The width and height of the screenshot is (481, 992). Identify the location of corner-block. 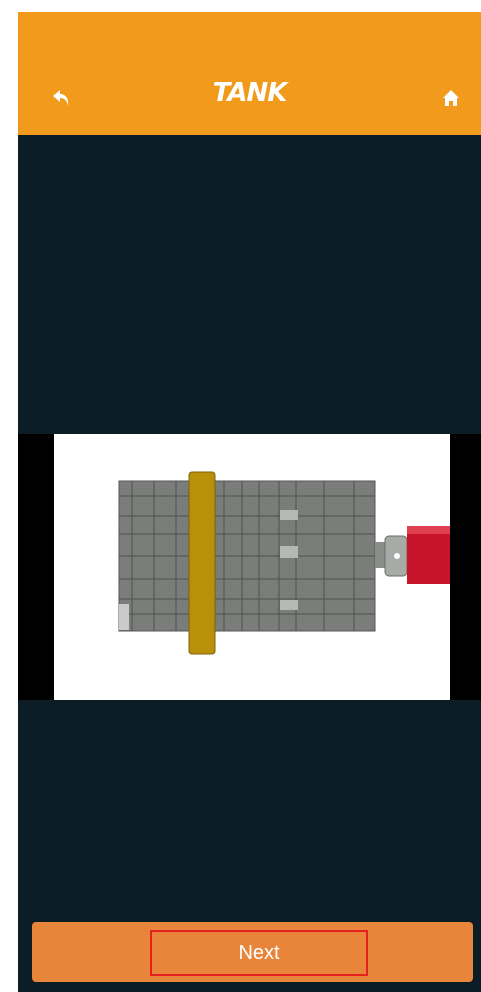
(124, 617).